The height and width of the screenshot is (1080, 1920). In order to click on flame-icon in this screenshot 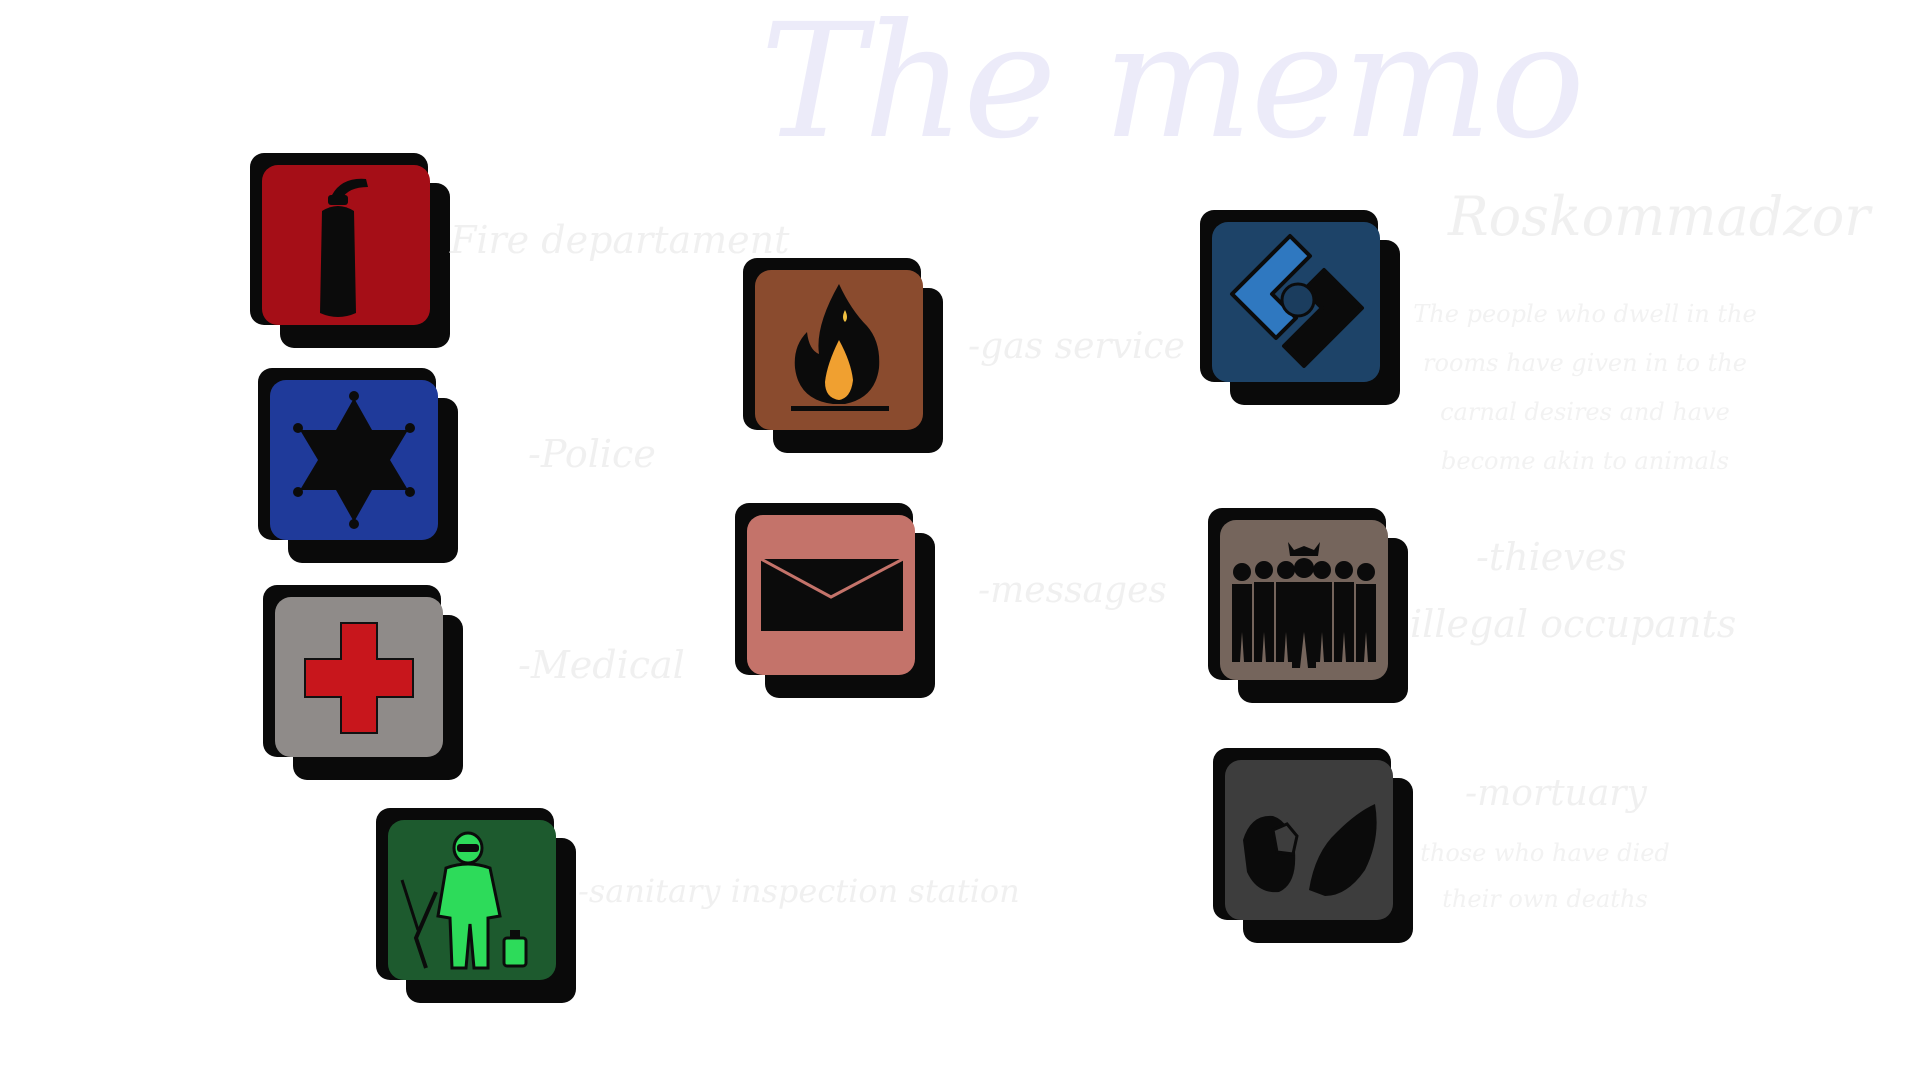, I will do `click(840, 347)`.